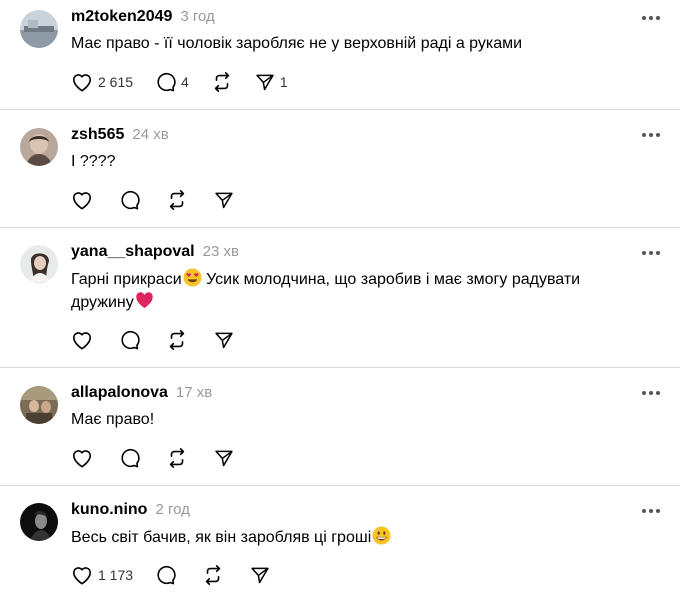 The height and width of the screenshot is (593, 680). I want to click on like-button: 2 615, so click(102, 82).